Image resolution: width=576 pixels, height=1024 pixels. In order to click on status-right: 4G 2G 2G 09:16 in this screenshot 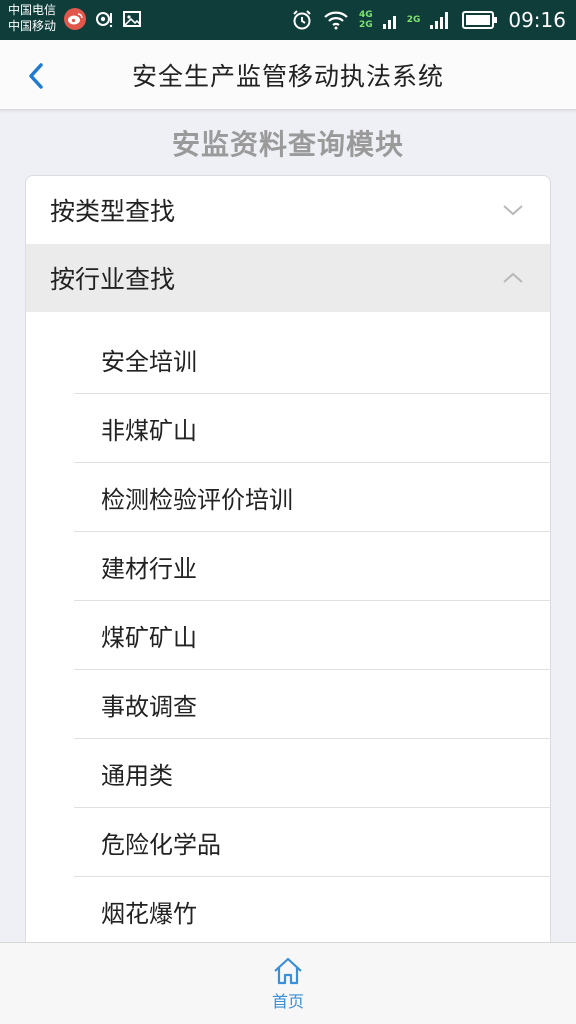, I will do `click(428, 20)`.